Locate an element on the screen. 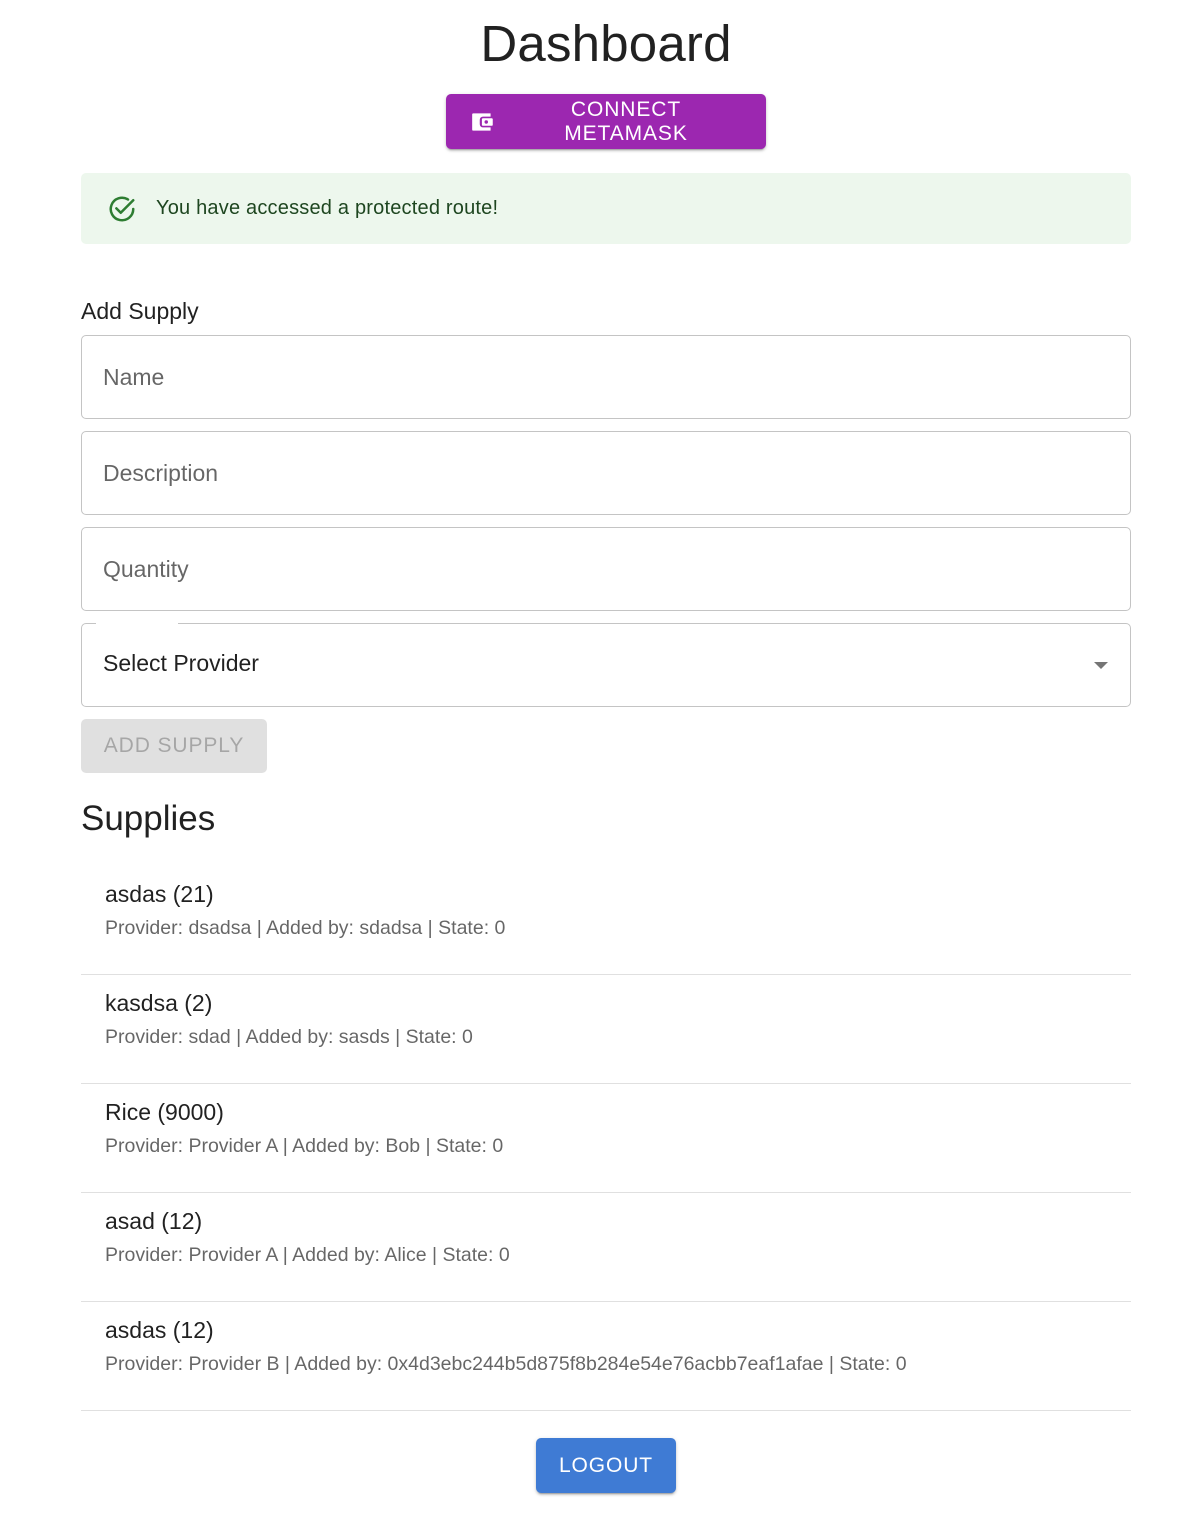  quantity-input is located at coordinates (606, 569).